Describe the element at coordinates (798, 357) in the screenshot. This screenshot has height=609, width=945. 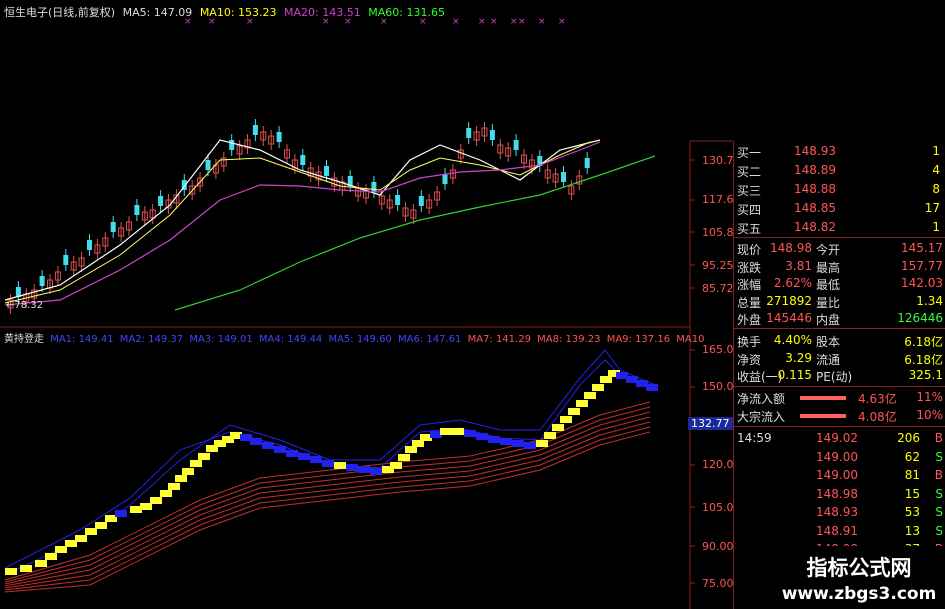
I see `stat-value: 3.29` at that location.